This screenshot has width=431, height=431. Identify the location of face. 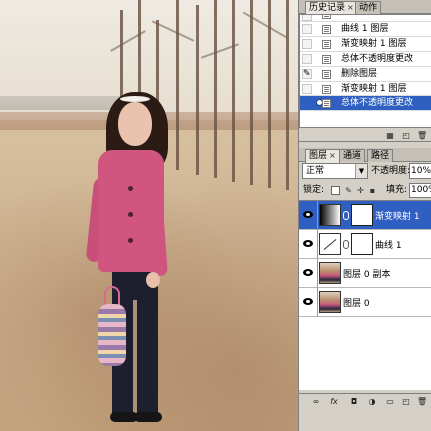
(135, 124).